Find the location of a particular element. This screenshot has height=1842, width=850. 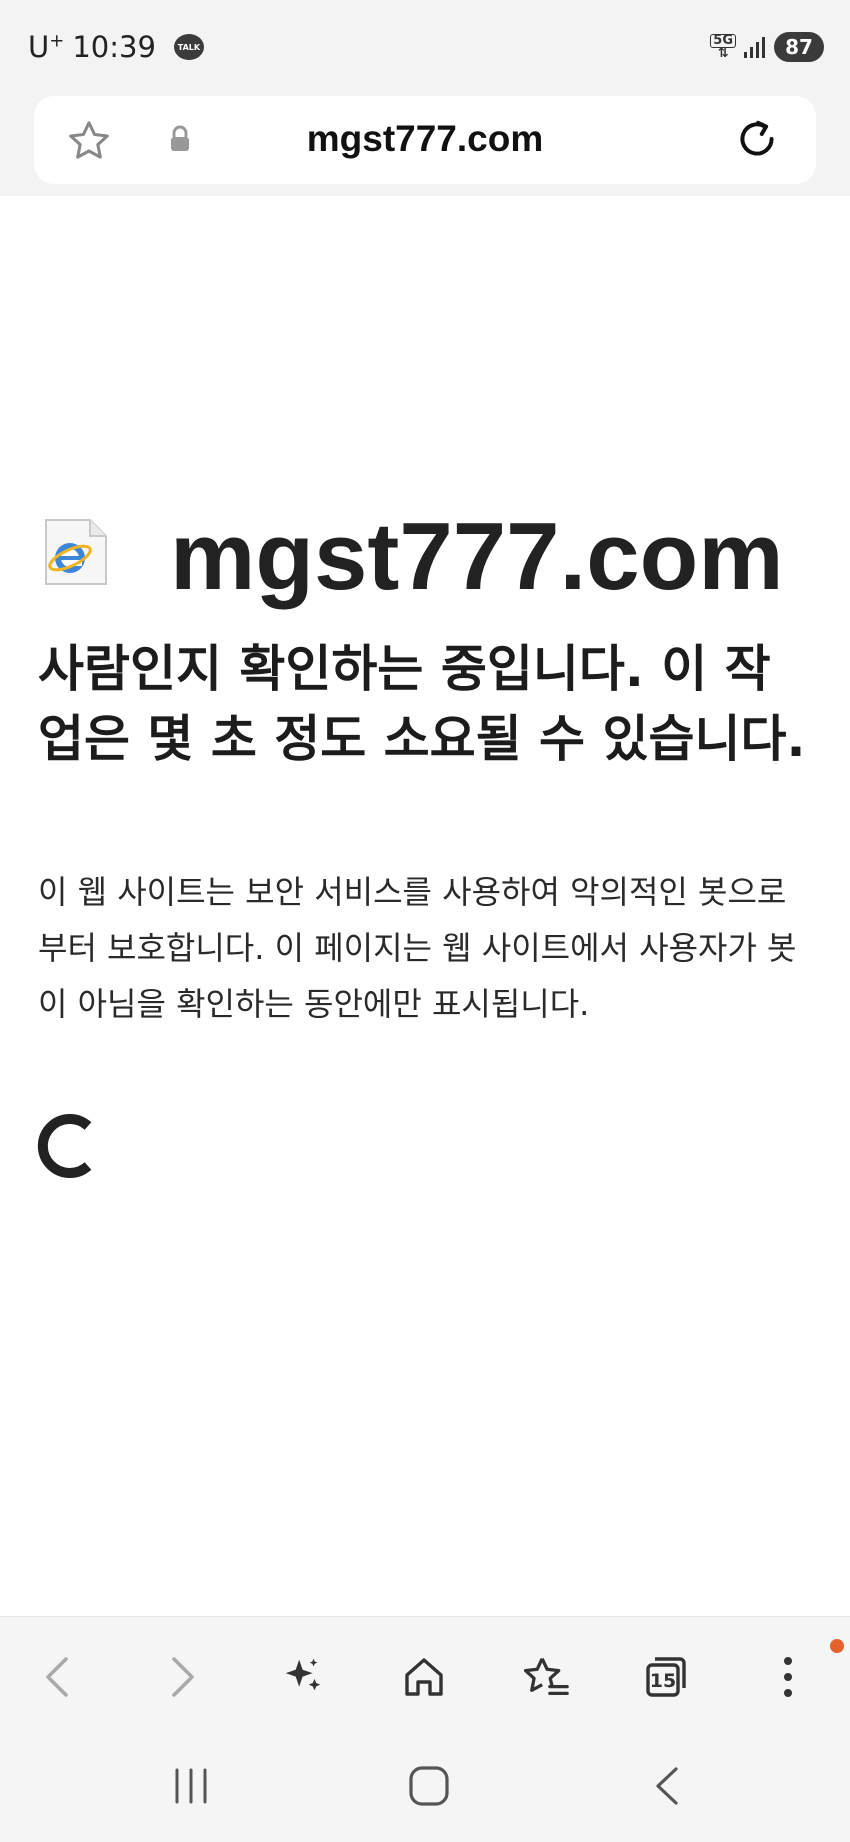

ai-sparkle-icon is located at coordinates (303, 1674).